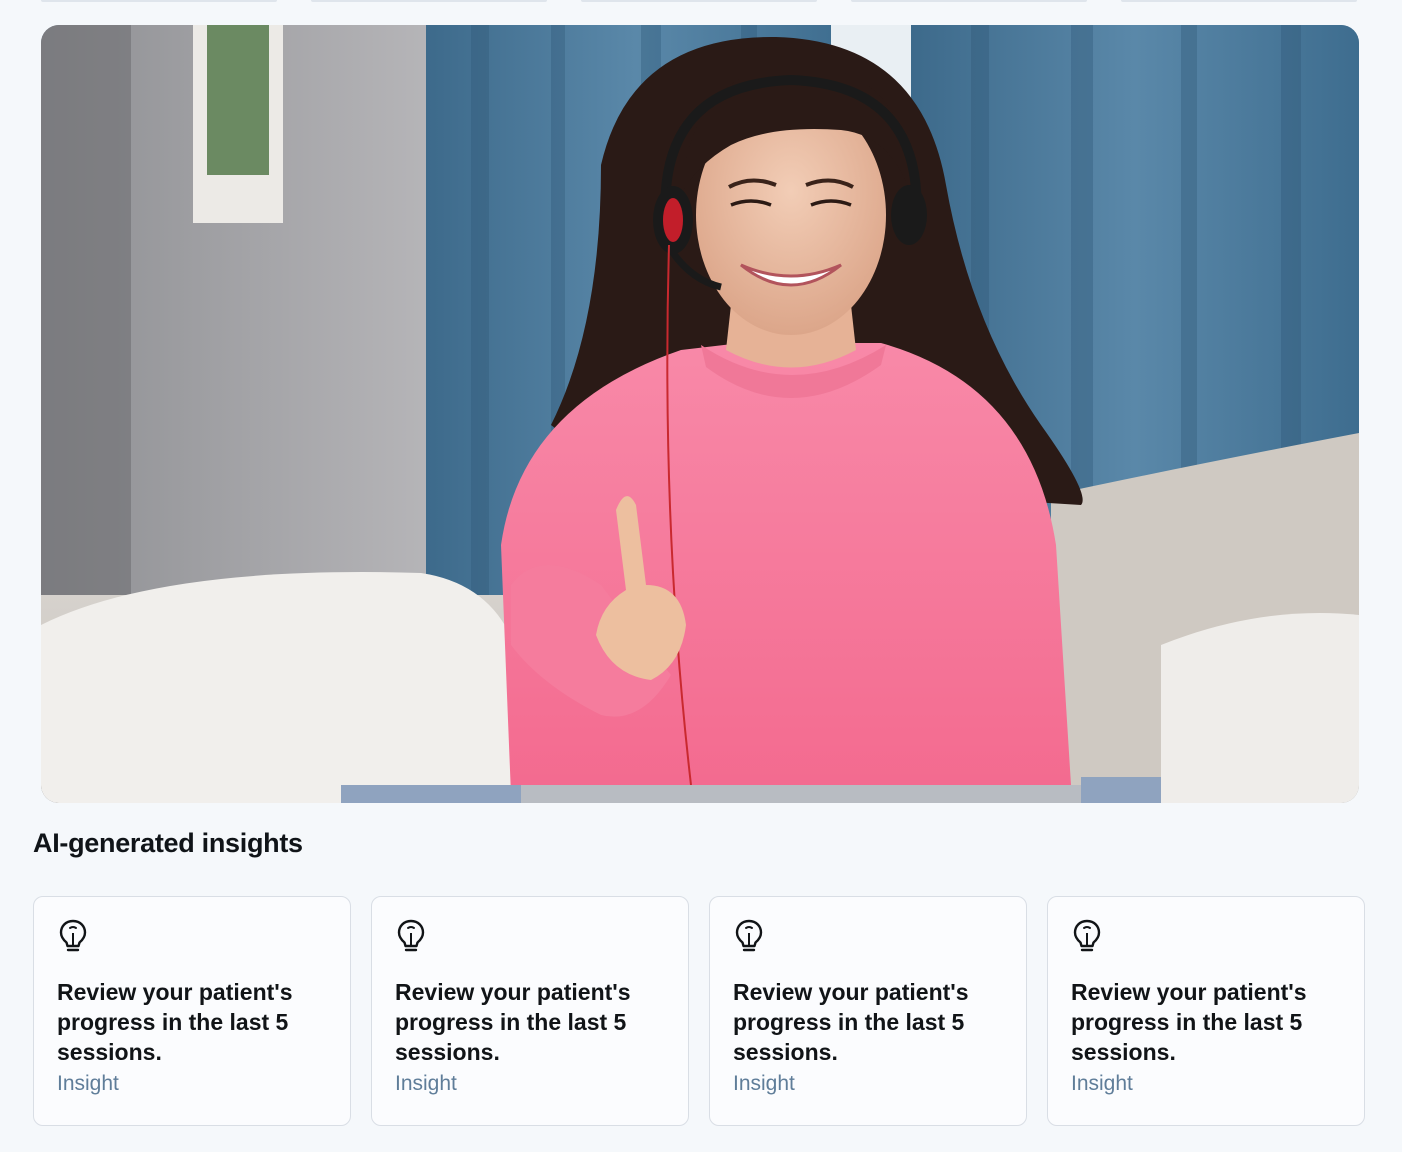  What do you see at coordinates (168, 843) in the screenshot?
I see `insights-section-title: AI-generated insights` at bounding box center [168, 843].